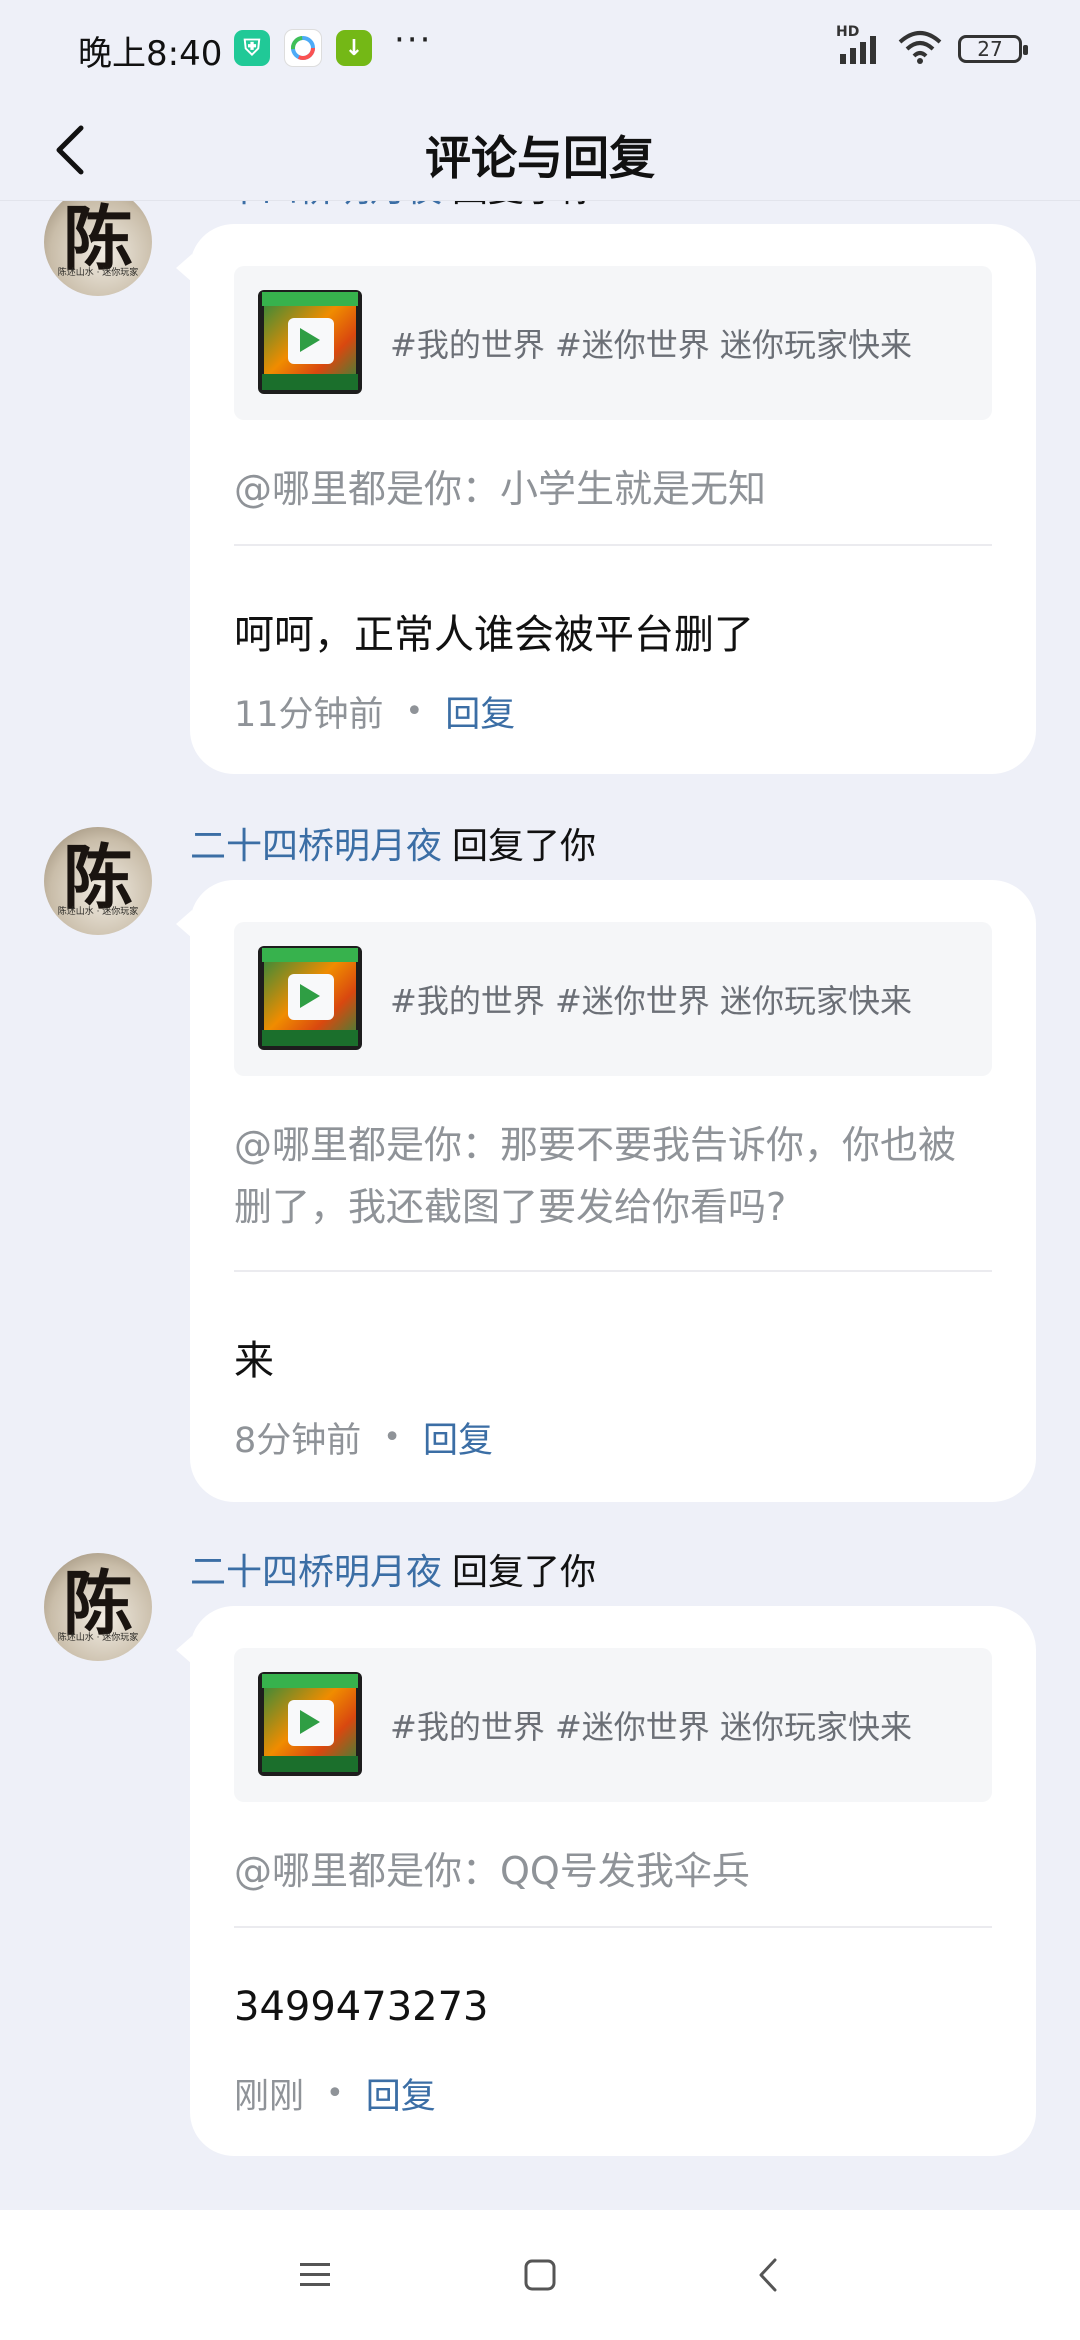 Image resolution: width=1080 pixels, height=2340 pixels. Describe the element at coordinates (540, 158) in the screenshot. I see `page-title: 评论与回复` at that location.